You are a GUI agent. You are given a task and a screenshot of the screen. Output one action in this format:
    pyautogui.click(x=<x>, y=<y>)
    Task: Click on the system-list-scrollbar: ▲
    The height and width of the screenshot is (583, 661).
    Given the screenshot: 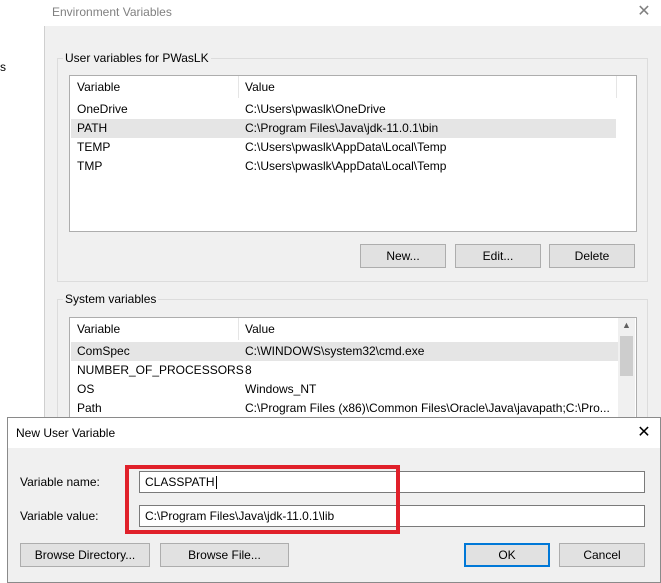 What is the action you would take?
    pyautogui.click(x=626, y=372)
    